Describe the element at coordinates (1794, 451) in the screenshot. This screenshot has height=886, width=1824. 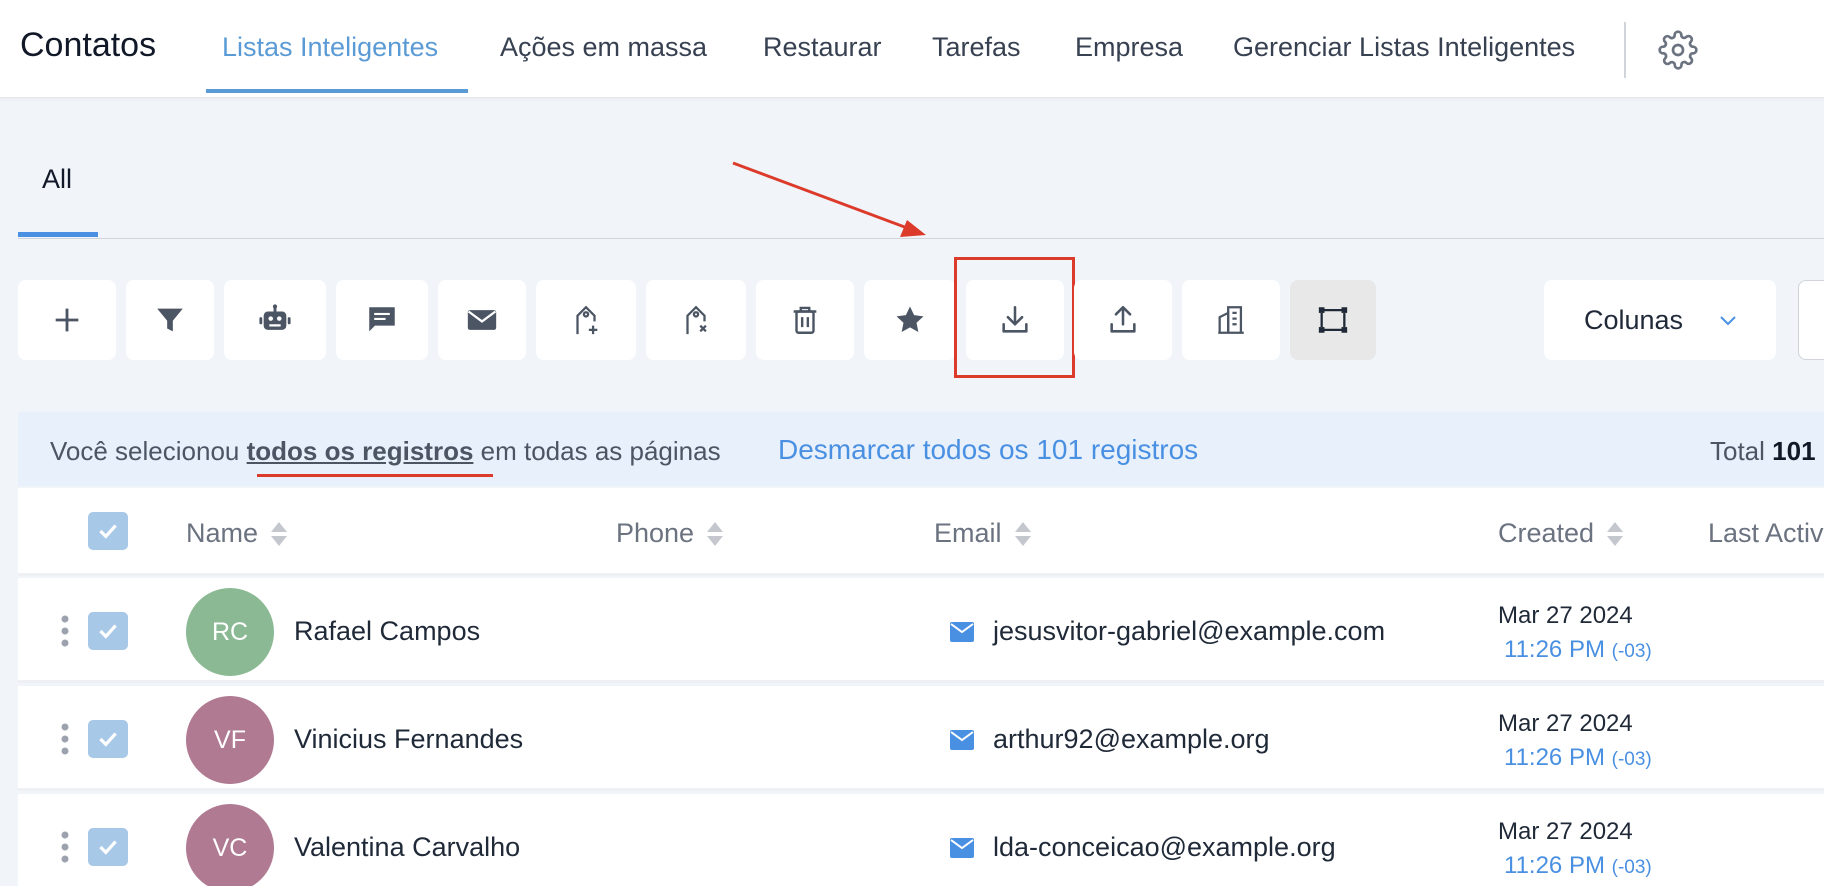
I see `total-value: 101` at that location.